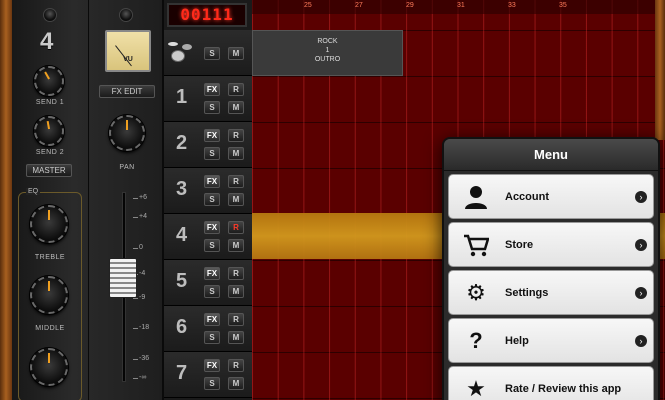  Describe the element at coordinates (126, 200) in the screenshot. I see `channel-strip-fader: VU FX EDIT PAN +6 +4 0 -4 -9 -18 -36 -∞` at that location.